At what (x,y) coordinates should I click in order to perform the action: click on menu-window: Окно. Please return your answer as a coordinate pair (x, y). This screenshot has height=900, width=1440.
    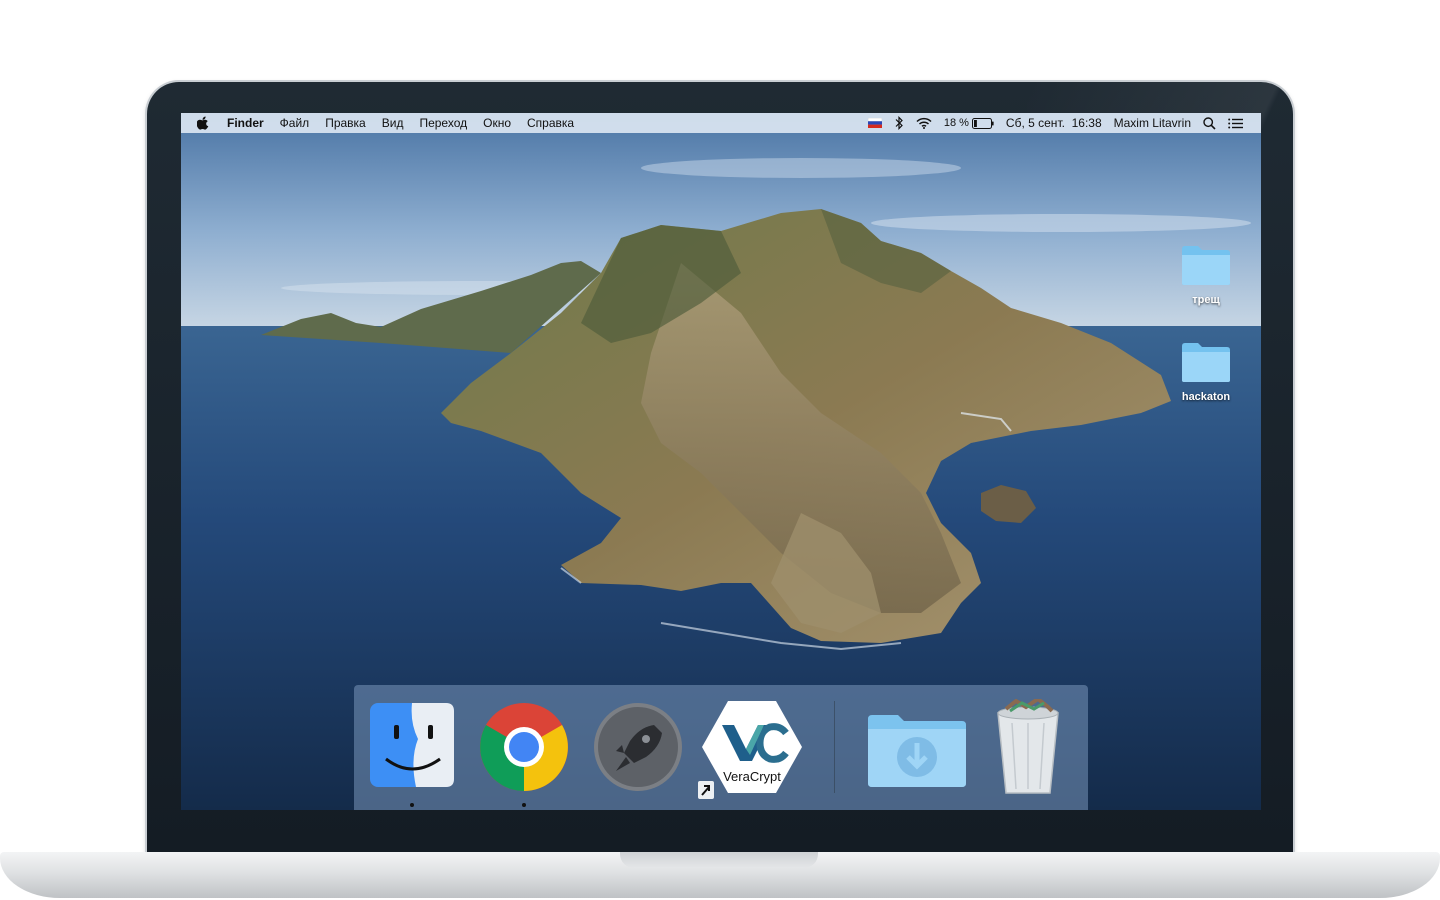
    Looking at the image, I should click on (497, 123).